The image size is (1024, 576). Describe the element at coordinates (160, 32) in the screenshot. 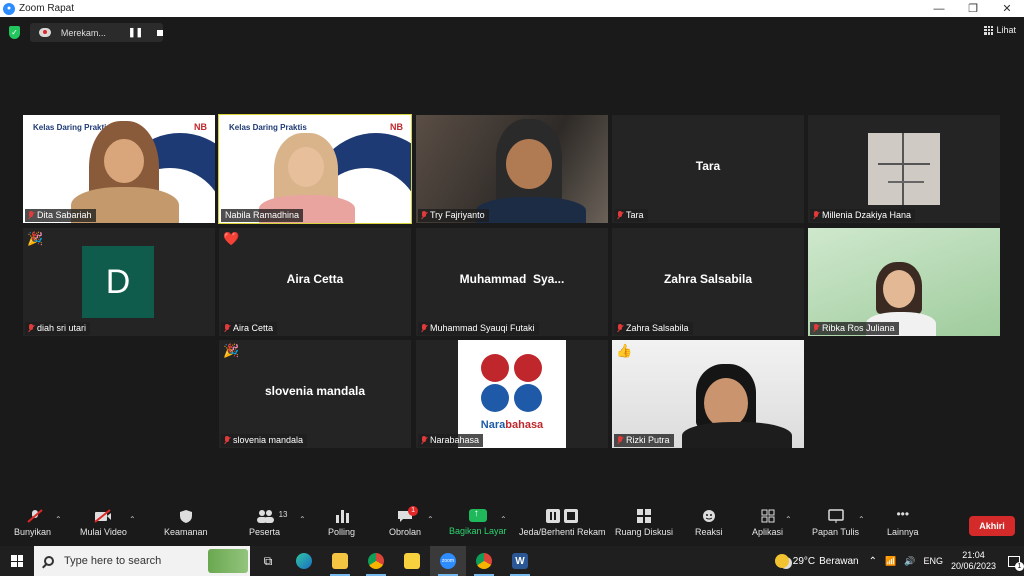

I see `stop-recording-button` at that location.